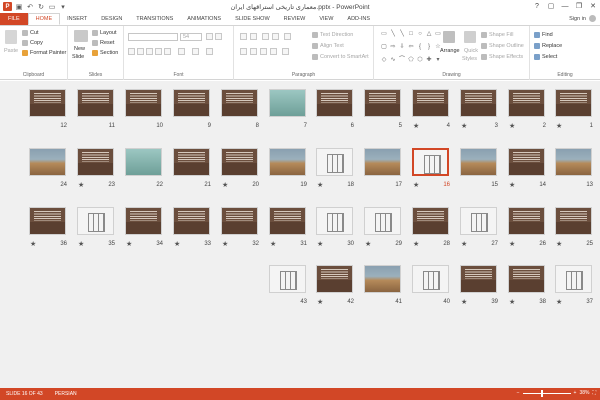 This screenshot has width=600, height=400. Describe the element at coordinates (204, 19) in the screenshot. I see `tab-animations: ANIMATIONS` at that location.